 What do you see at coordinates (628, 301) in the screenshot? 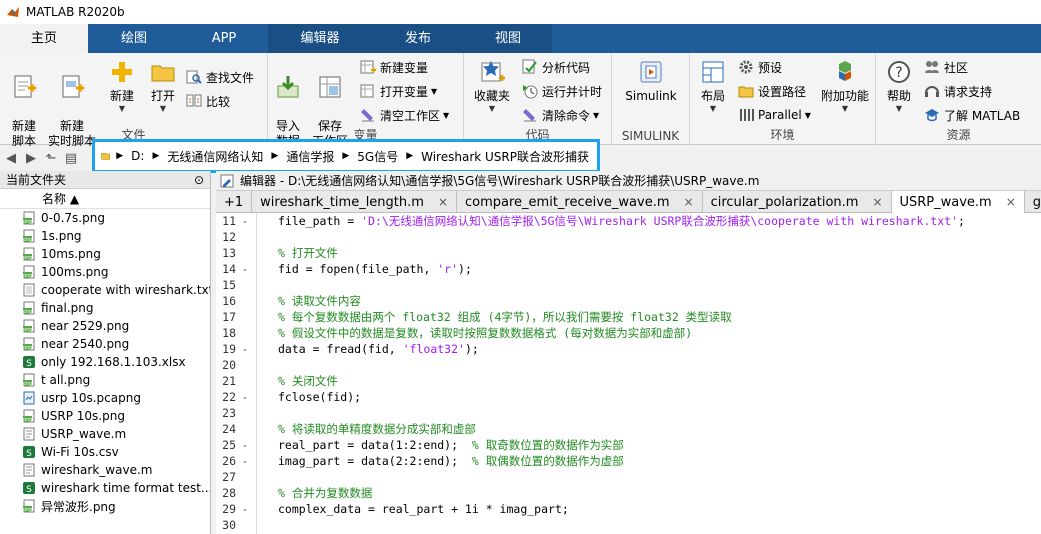
I see `code-line: 16 % 读取文件内容` at bounding box center [628, 301].